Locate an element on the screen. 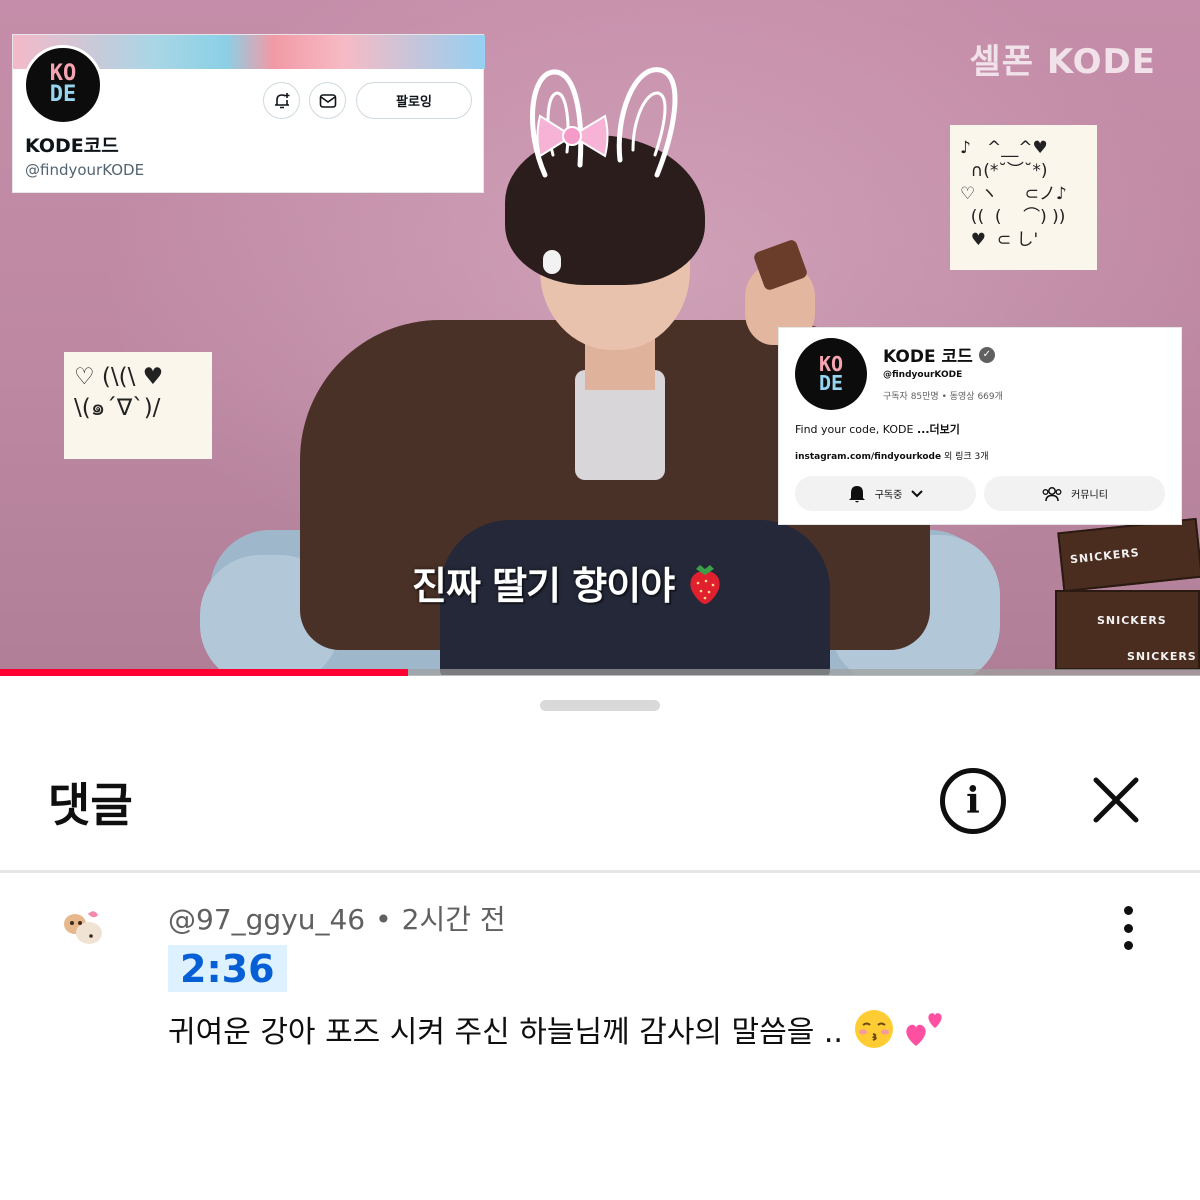 The width and height of the screenshot is (1200, 1200). x-profile-card: KO DE 팔로잉 KODE코드 @findyourKODE is located at coordinates (248, 113).